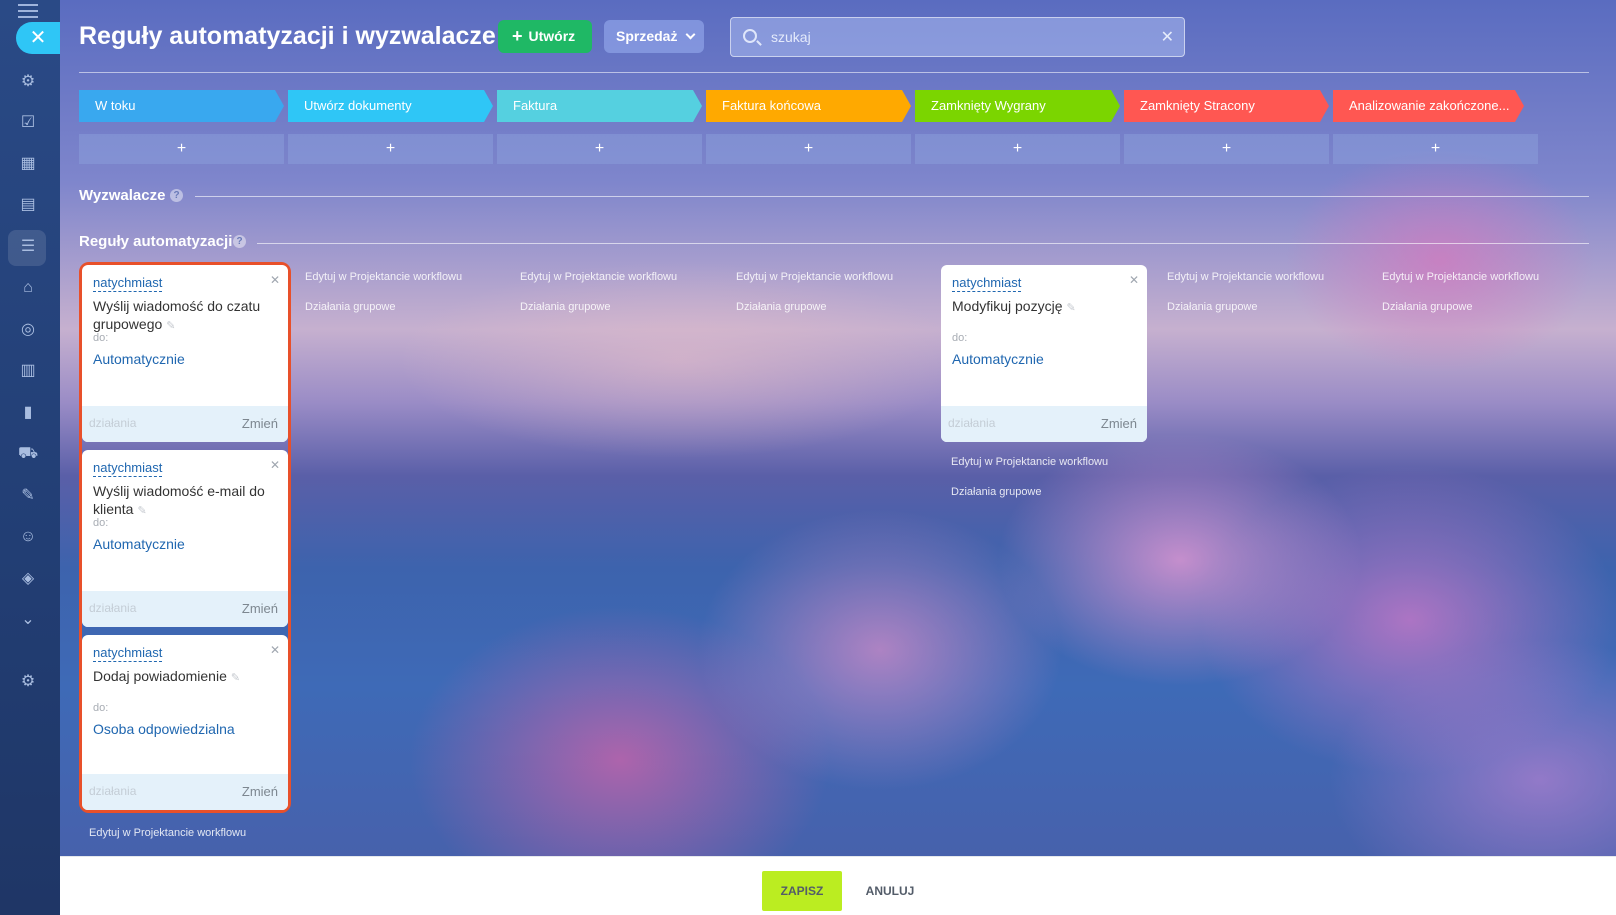 This screenshot has height=915, width=1616. I want to click on stage-header: W toku, so click(181, 106).